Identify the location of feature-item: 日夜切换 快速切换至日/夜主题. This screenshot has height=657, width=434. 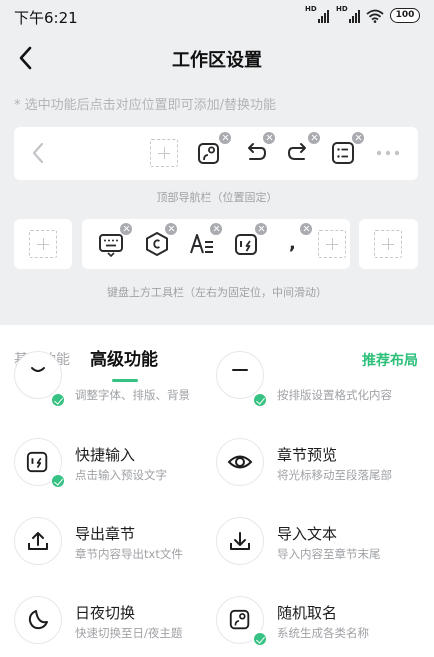
(114, 622).